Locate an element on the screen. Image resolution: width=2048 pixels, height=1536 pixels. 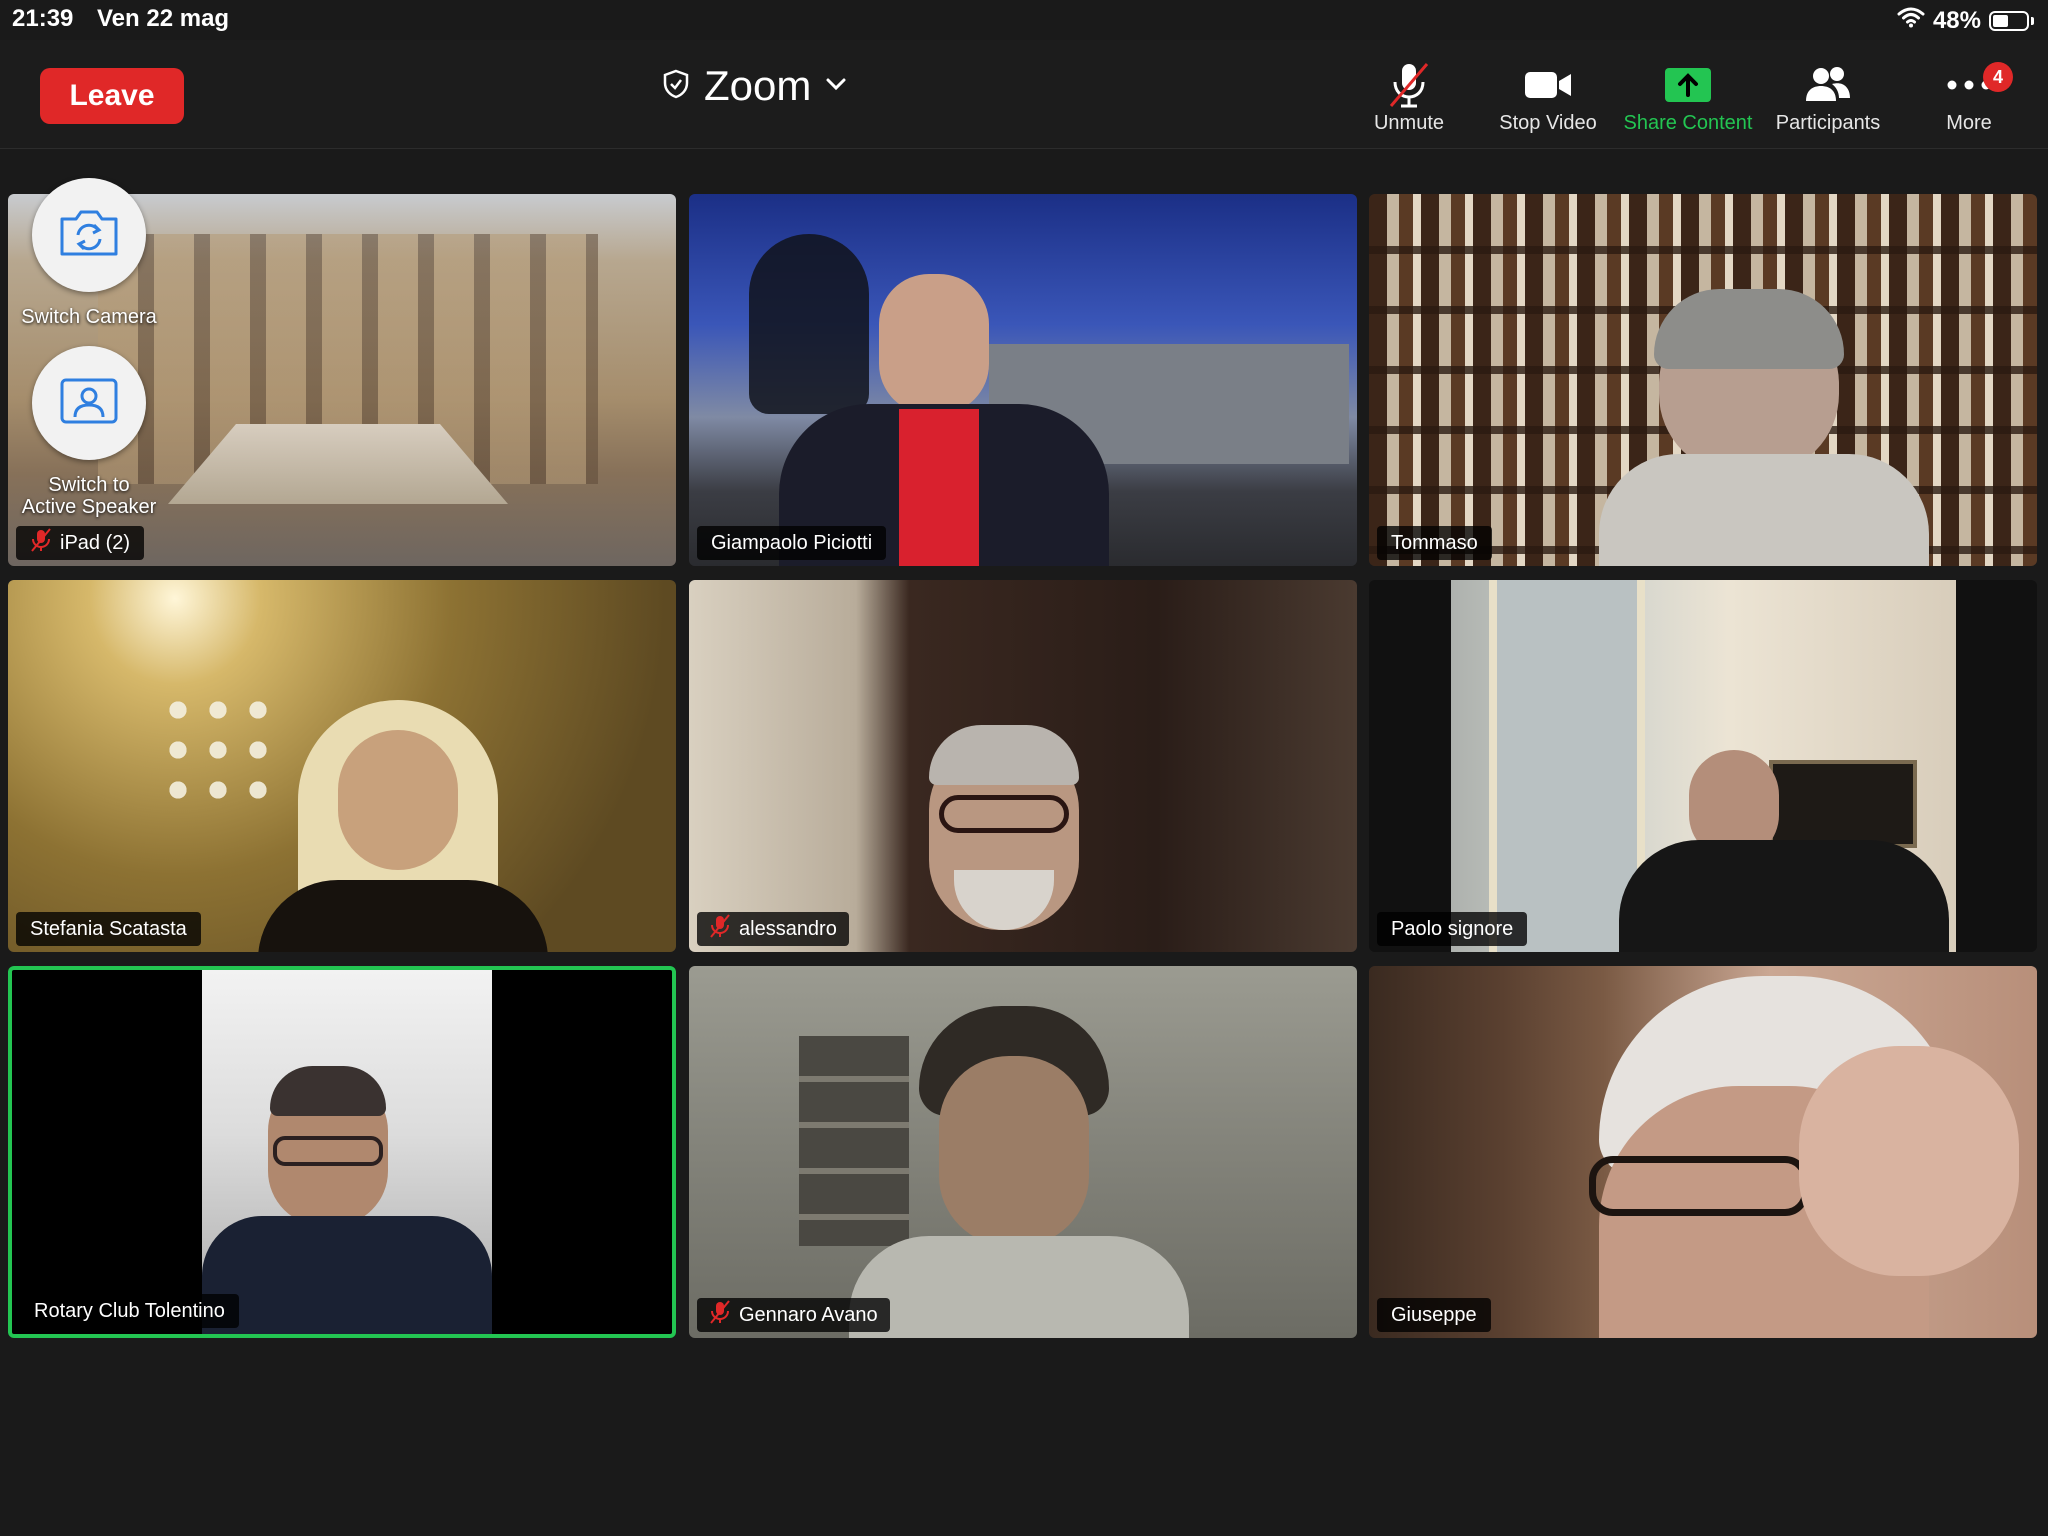
participant-name: Stefania Scatasta is located at coordinates (108, 928).